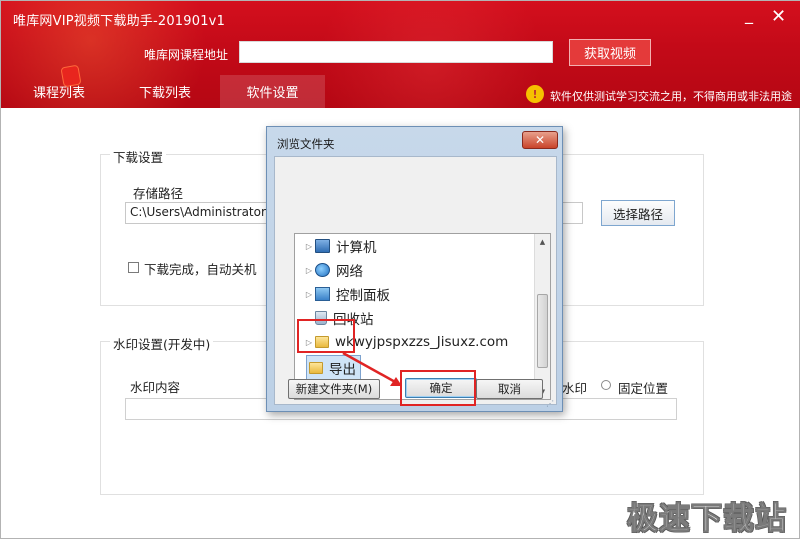 Image resolution: width=800 pixels, height=539 pixels. What do you see at coordinates (342, 370) in the screenshot?
I see `tree-item-label: 导出` at bounding box center [342, 370].